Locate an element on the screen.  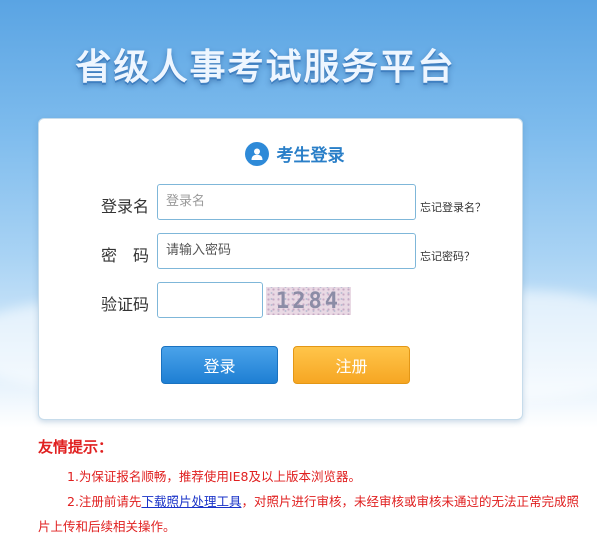
tips-title: 友情提示： is located at coordinates (76, 447).